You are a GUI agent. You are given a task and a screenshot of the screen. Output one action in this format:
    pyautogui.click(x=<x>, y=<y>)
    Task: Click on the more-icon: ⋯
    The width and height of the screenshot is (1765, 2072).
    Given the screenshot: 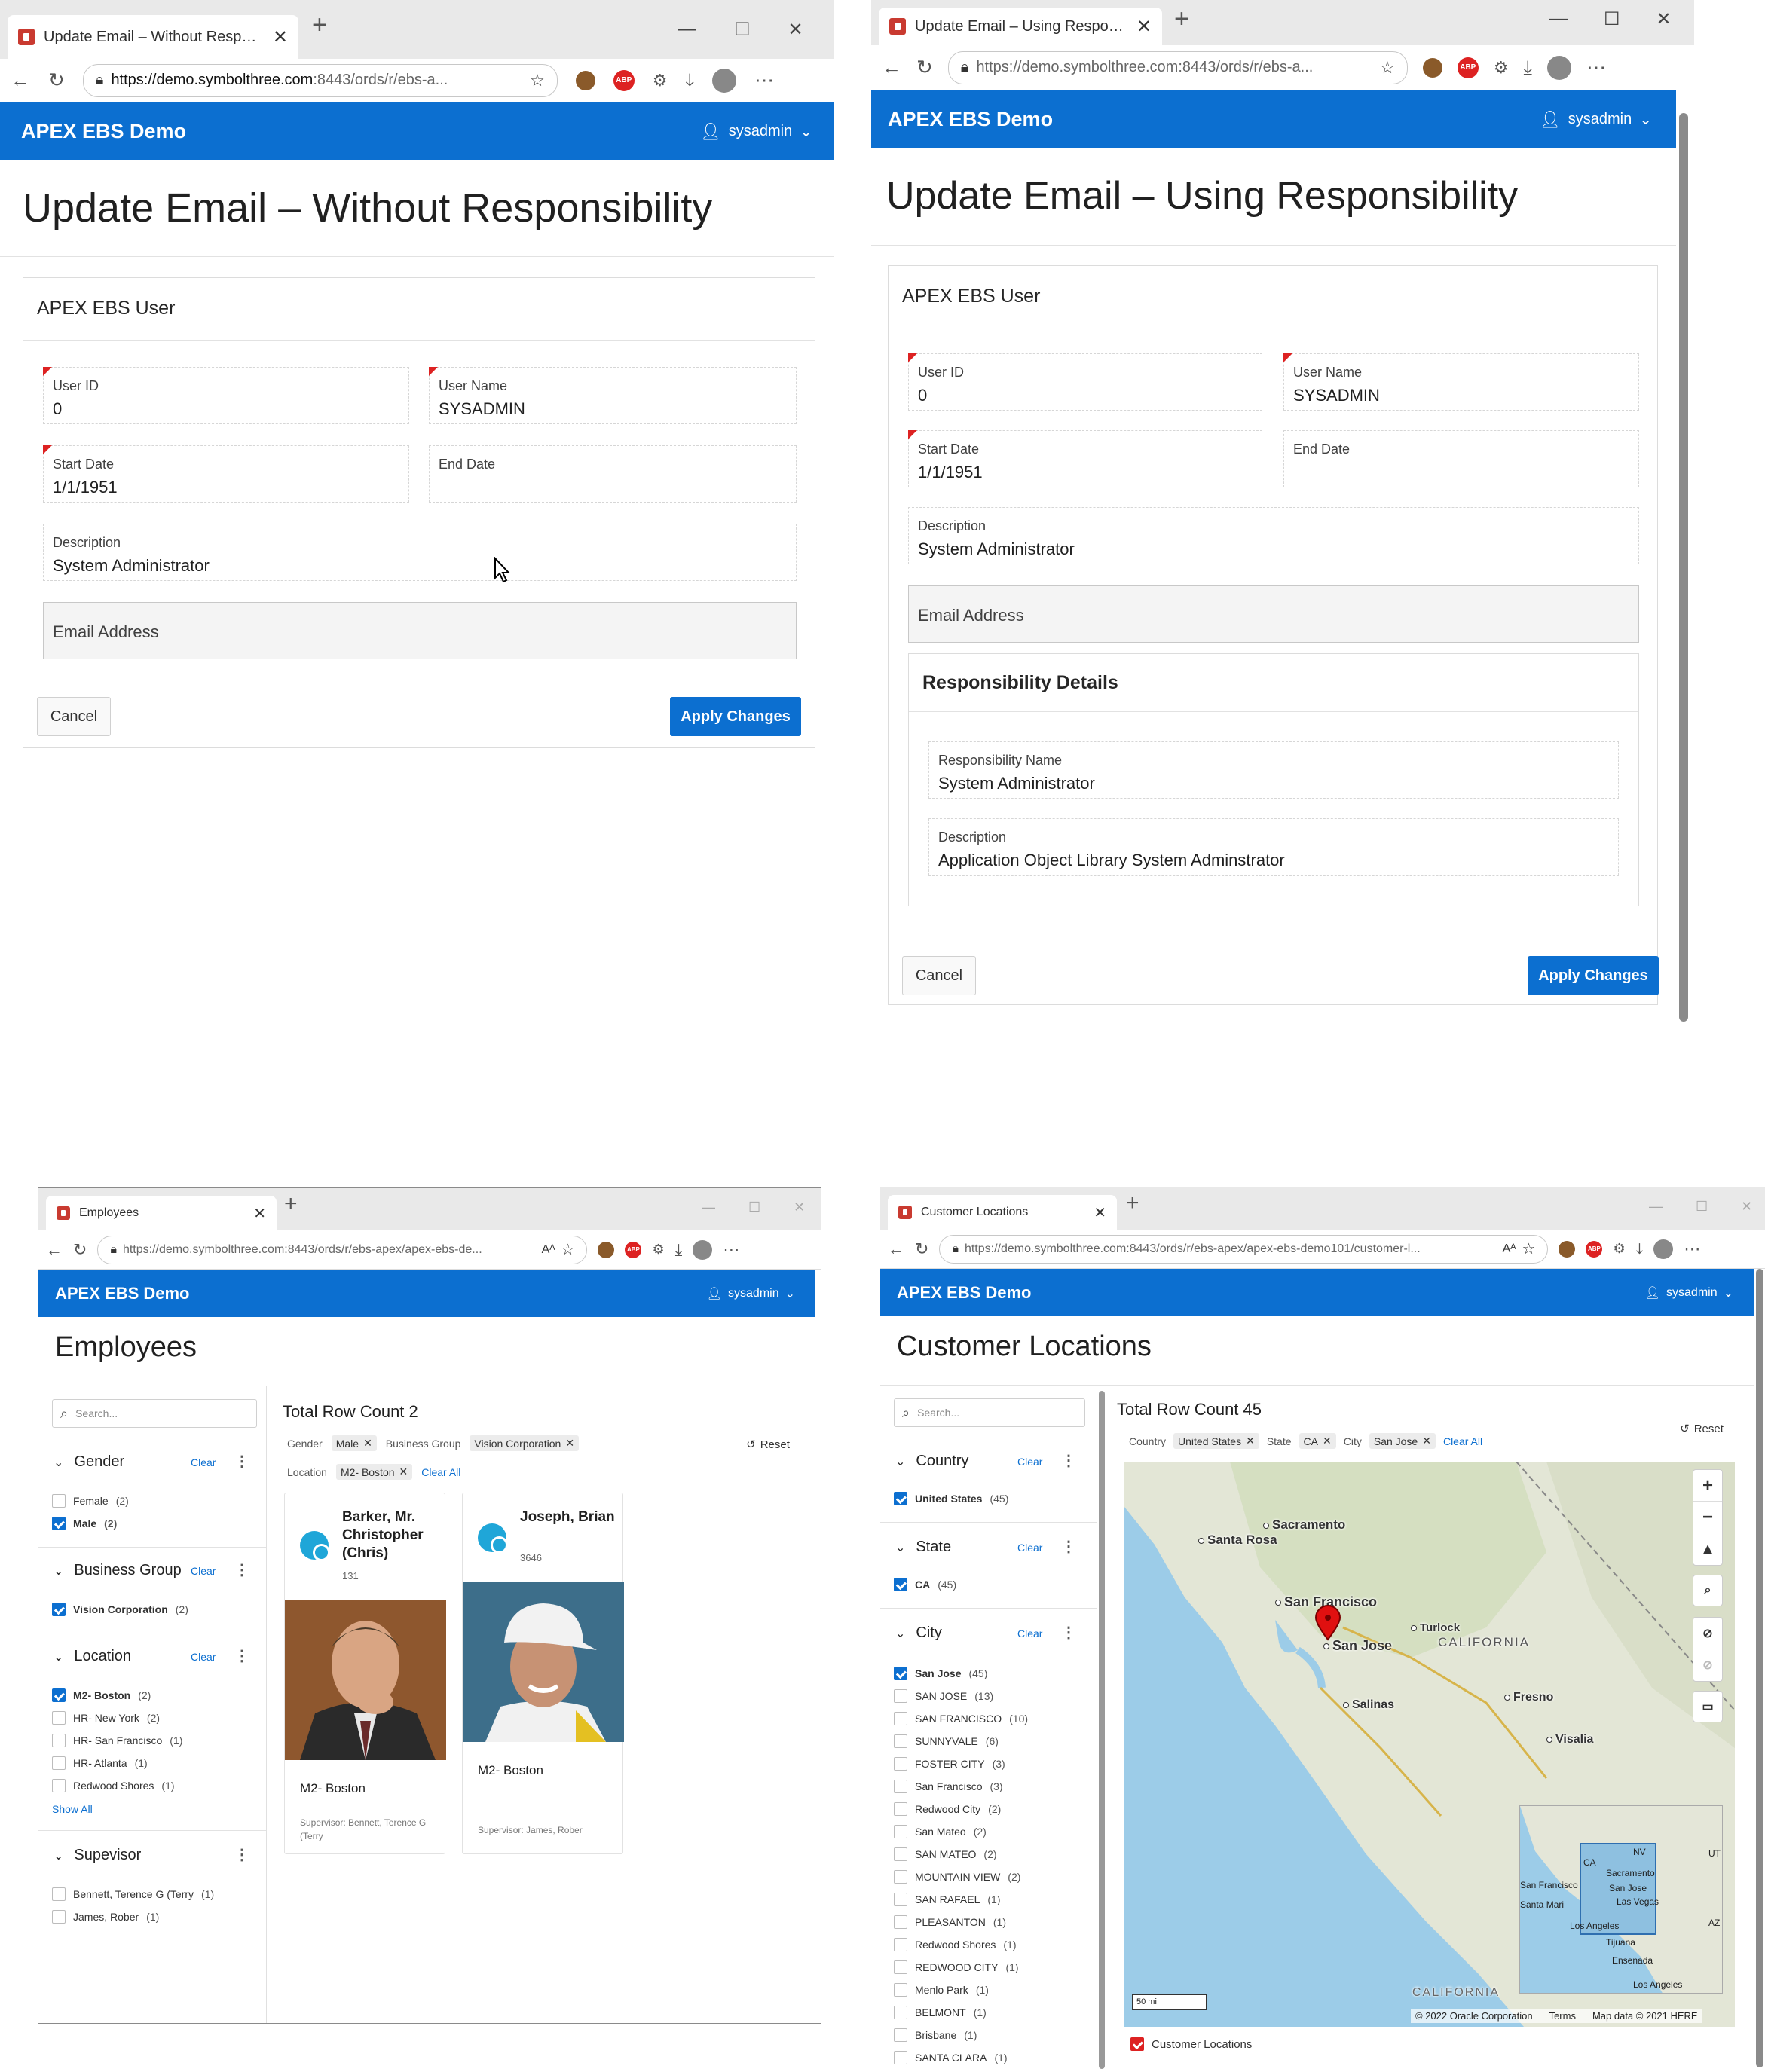 What is the action you would take?
    pyautogui.click(x=1692, y=1249)
    